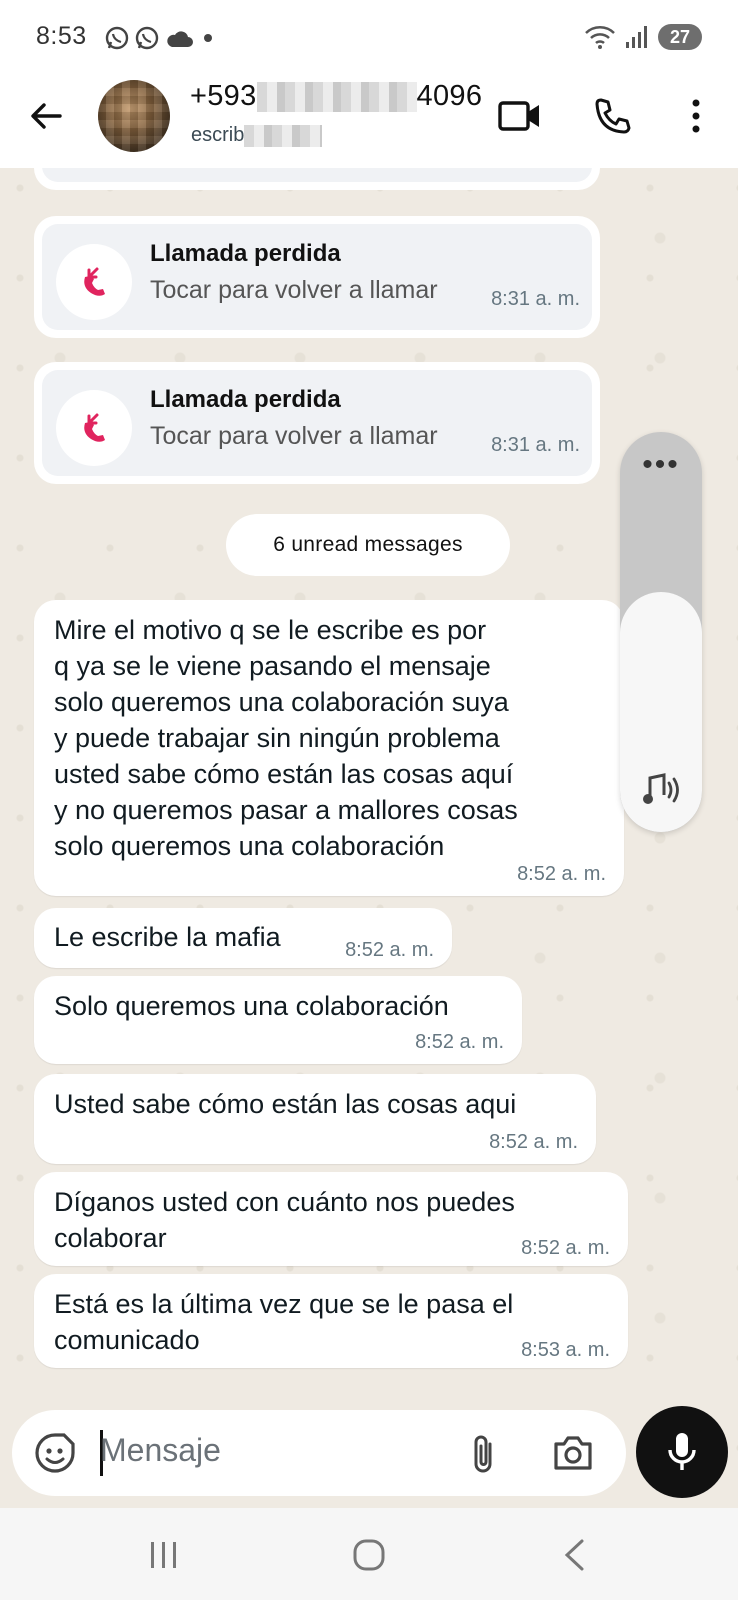 The width and height of the screenshot is (738, 1600). I want to click on redacted-status, so click(283, 135).